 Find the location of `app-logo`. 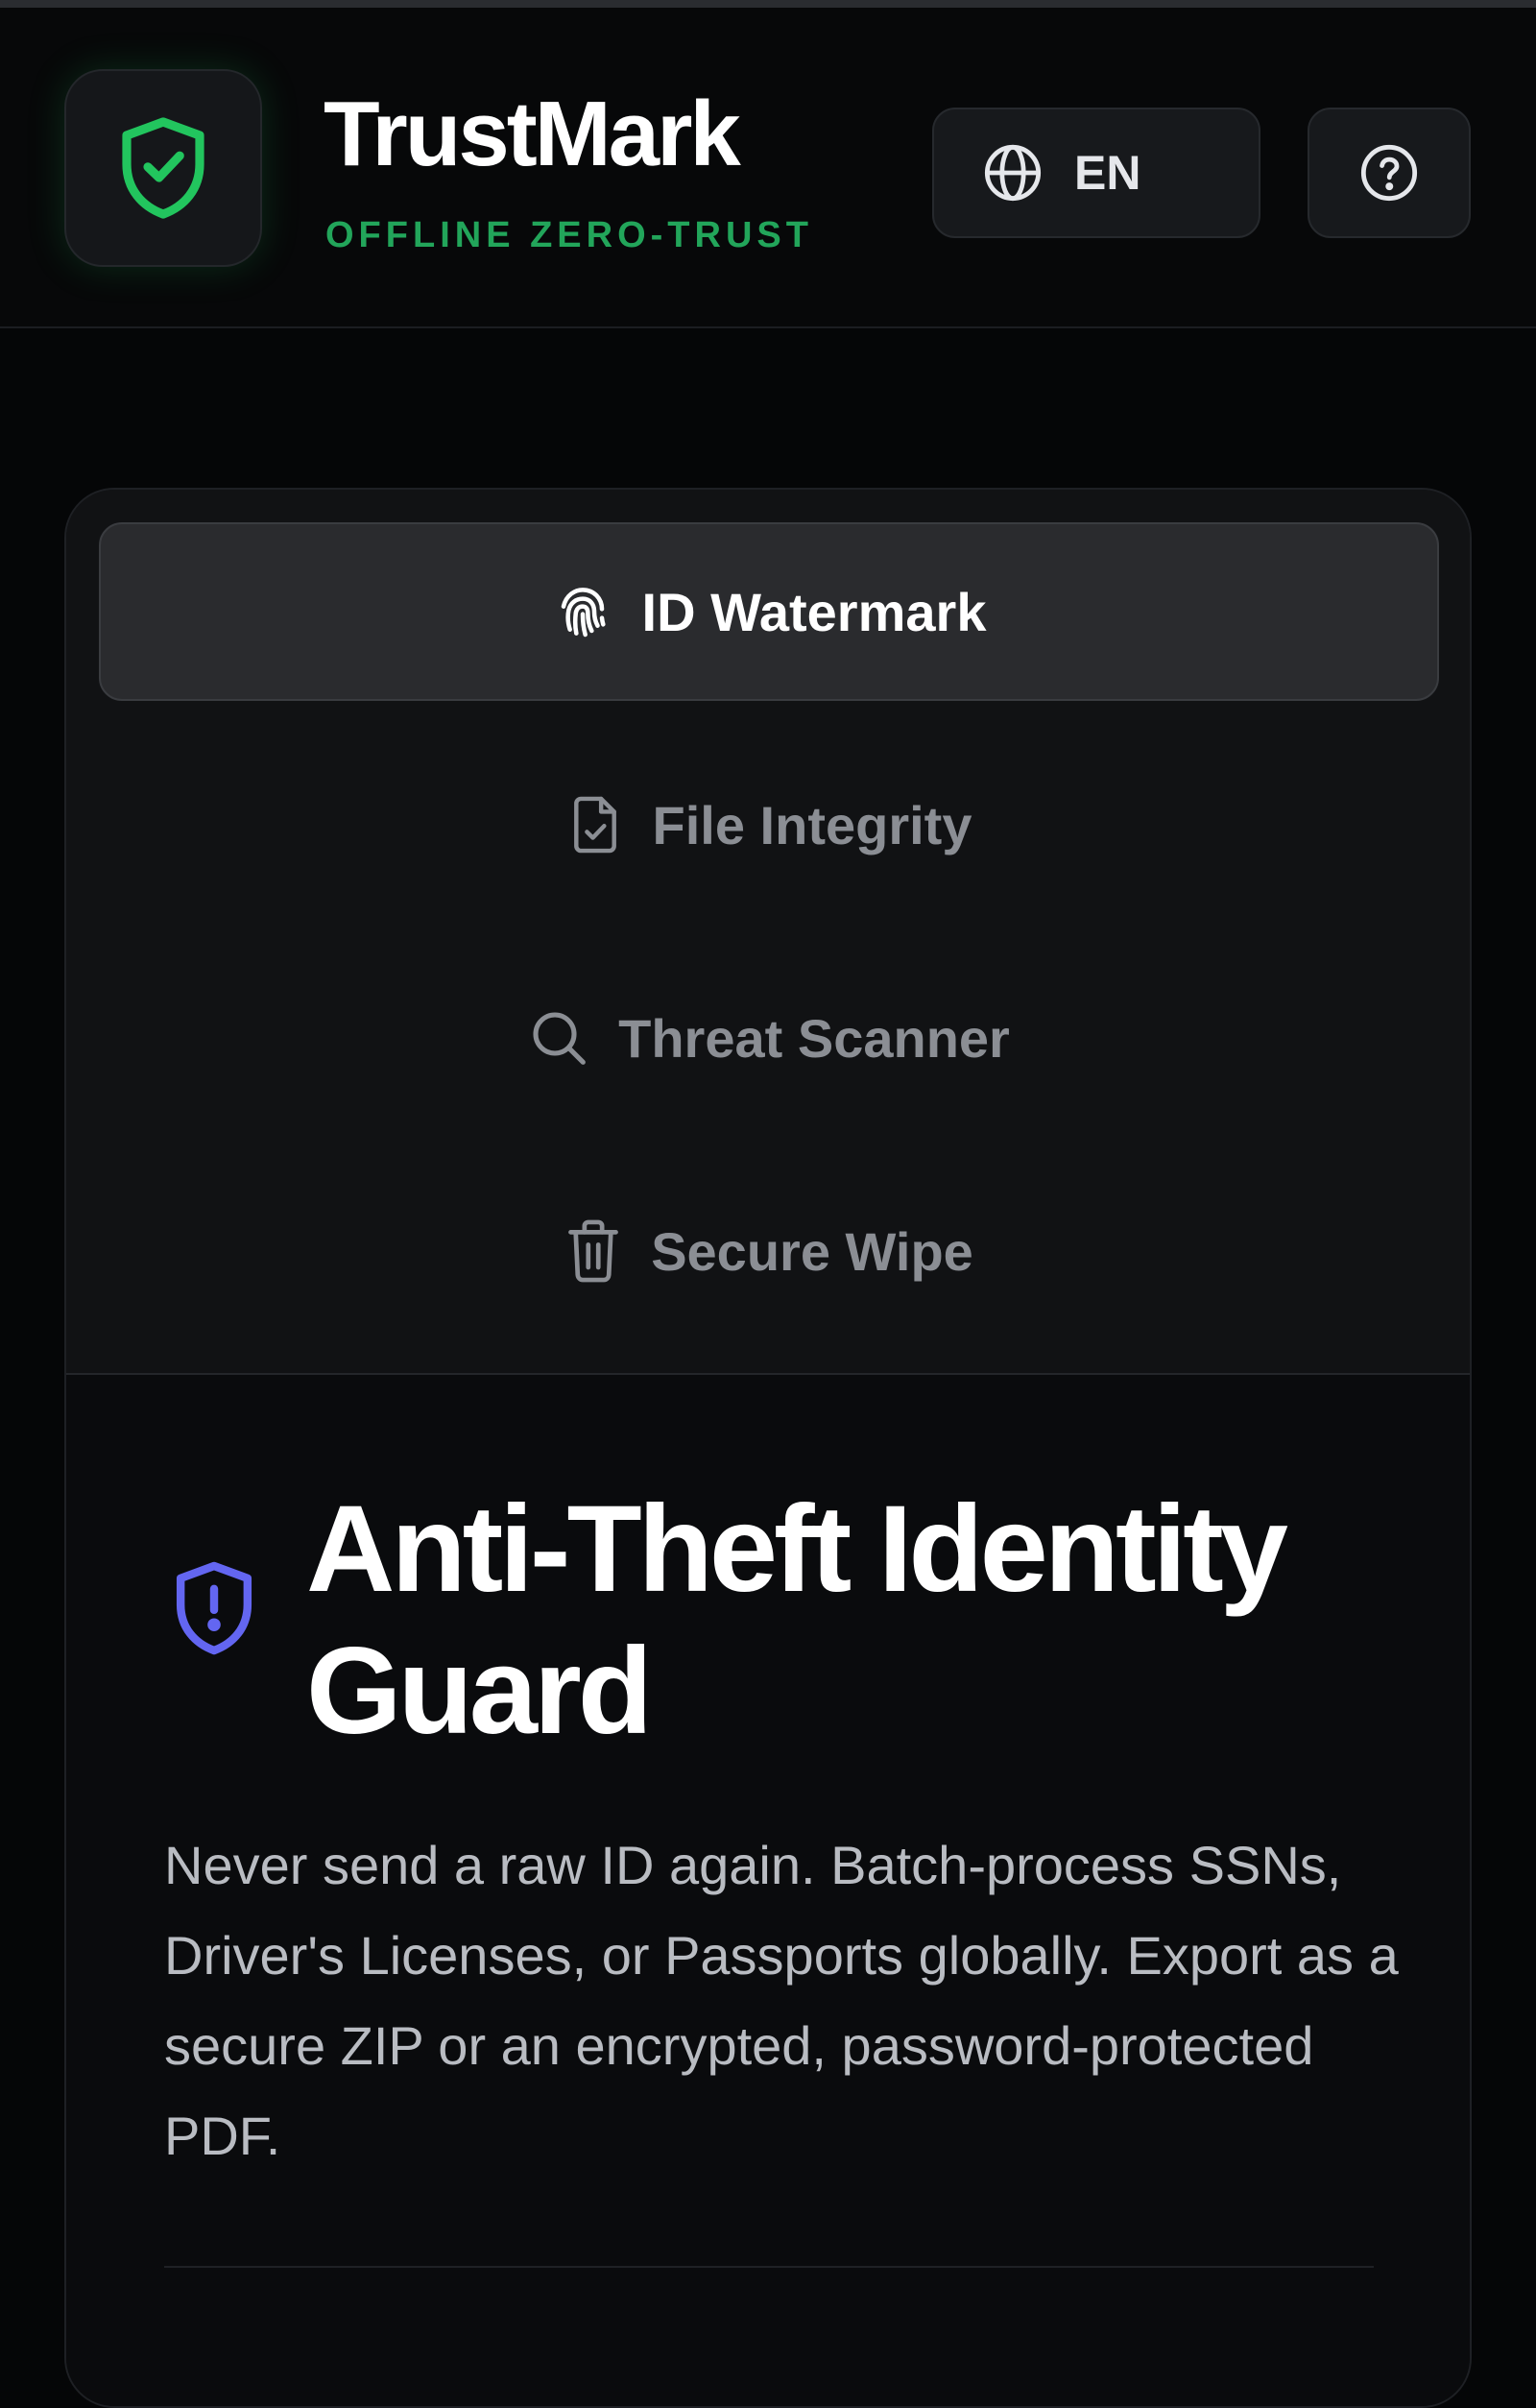

app-logo is located at coordinates (163, 168).